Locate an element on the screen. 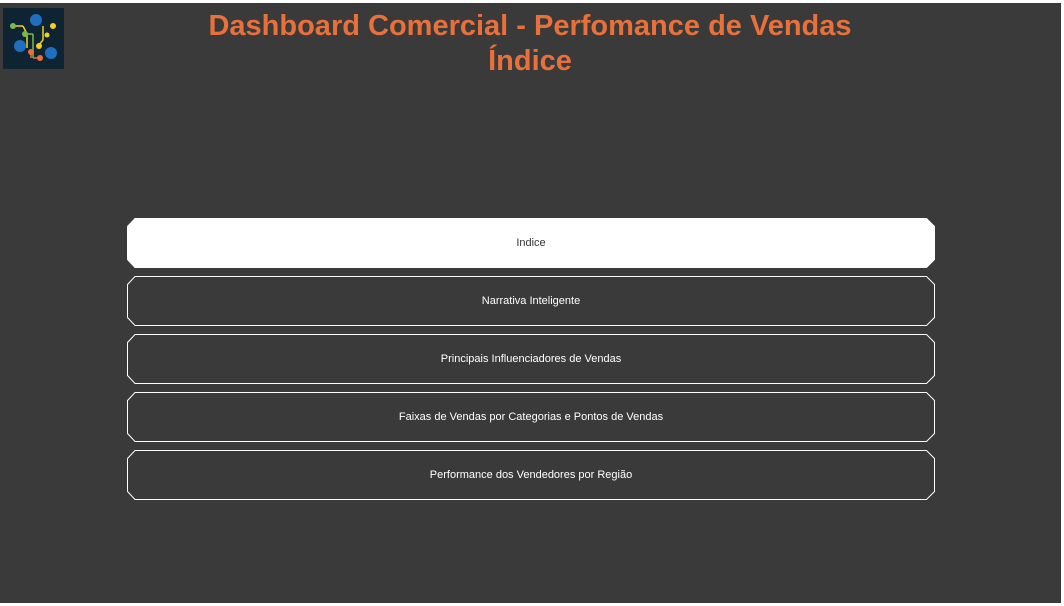 The width and height of the screenshot is (1064, 606). nav-button-performance-vendedores: Performance dos Vendedores por Região is located at coordinates (531, 475).